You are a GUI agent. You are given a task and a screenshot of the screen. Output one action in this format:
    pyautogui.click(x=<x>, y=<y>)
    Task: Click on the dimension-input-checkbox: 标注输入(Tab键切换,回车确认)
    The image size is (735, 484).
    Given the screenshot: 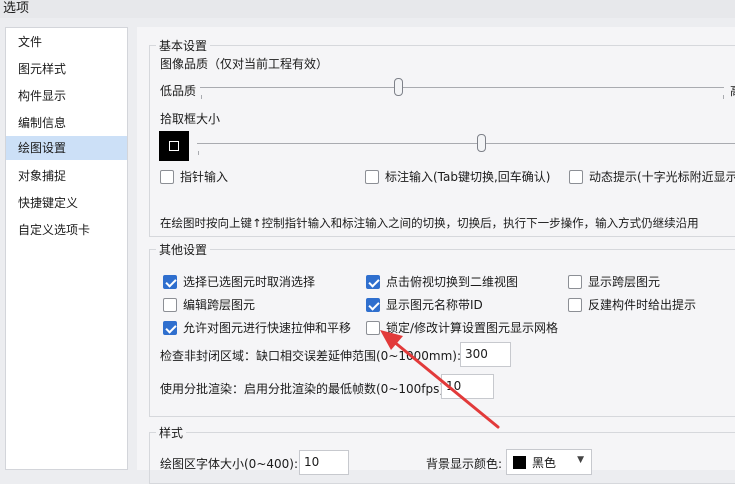 What is the action you would take?
    pyautogui.click(x=458, y=176)
    